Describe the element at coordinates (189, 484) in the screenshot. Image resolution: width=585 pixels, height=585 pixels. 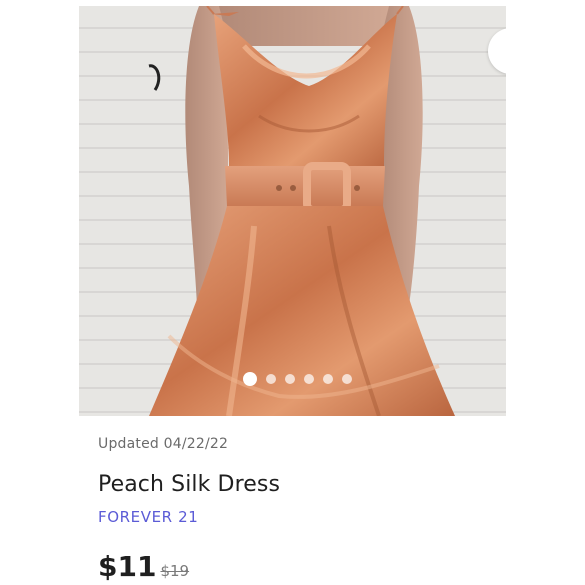
I see `listing-title: Peach Silk Dress` at that location.